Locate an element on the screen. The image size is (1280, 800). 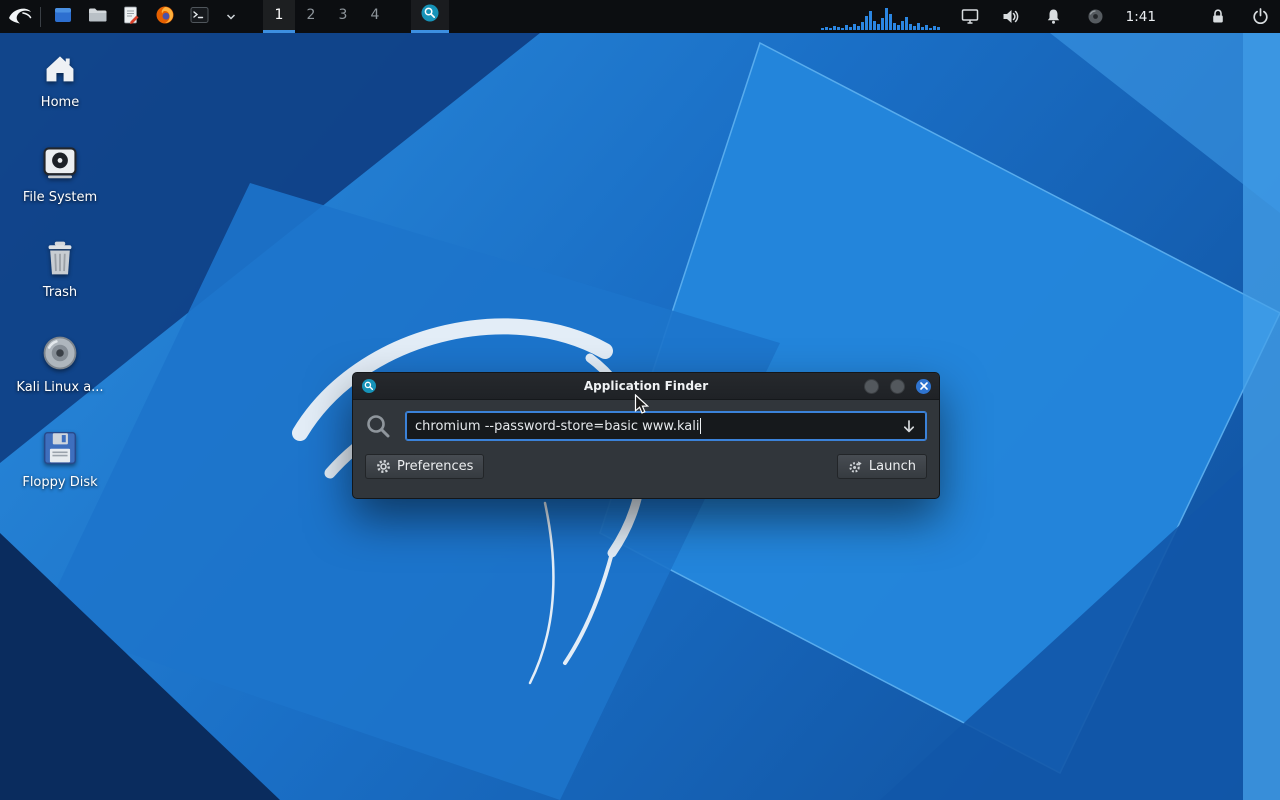
indicator-icon is located at coordinates (1096, 17).